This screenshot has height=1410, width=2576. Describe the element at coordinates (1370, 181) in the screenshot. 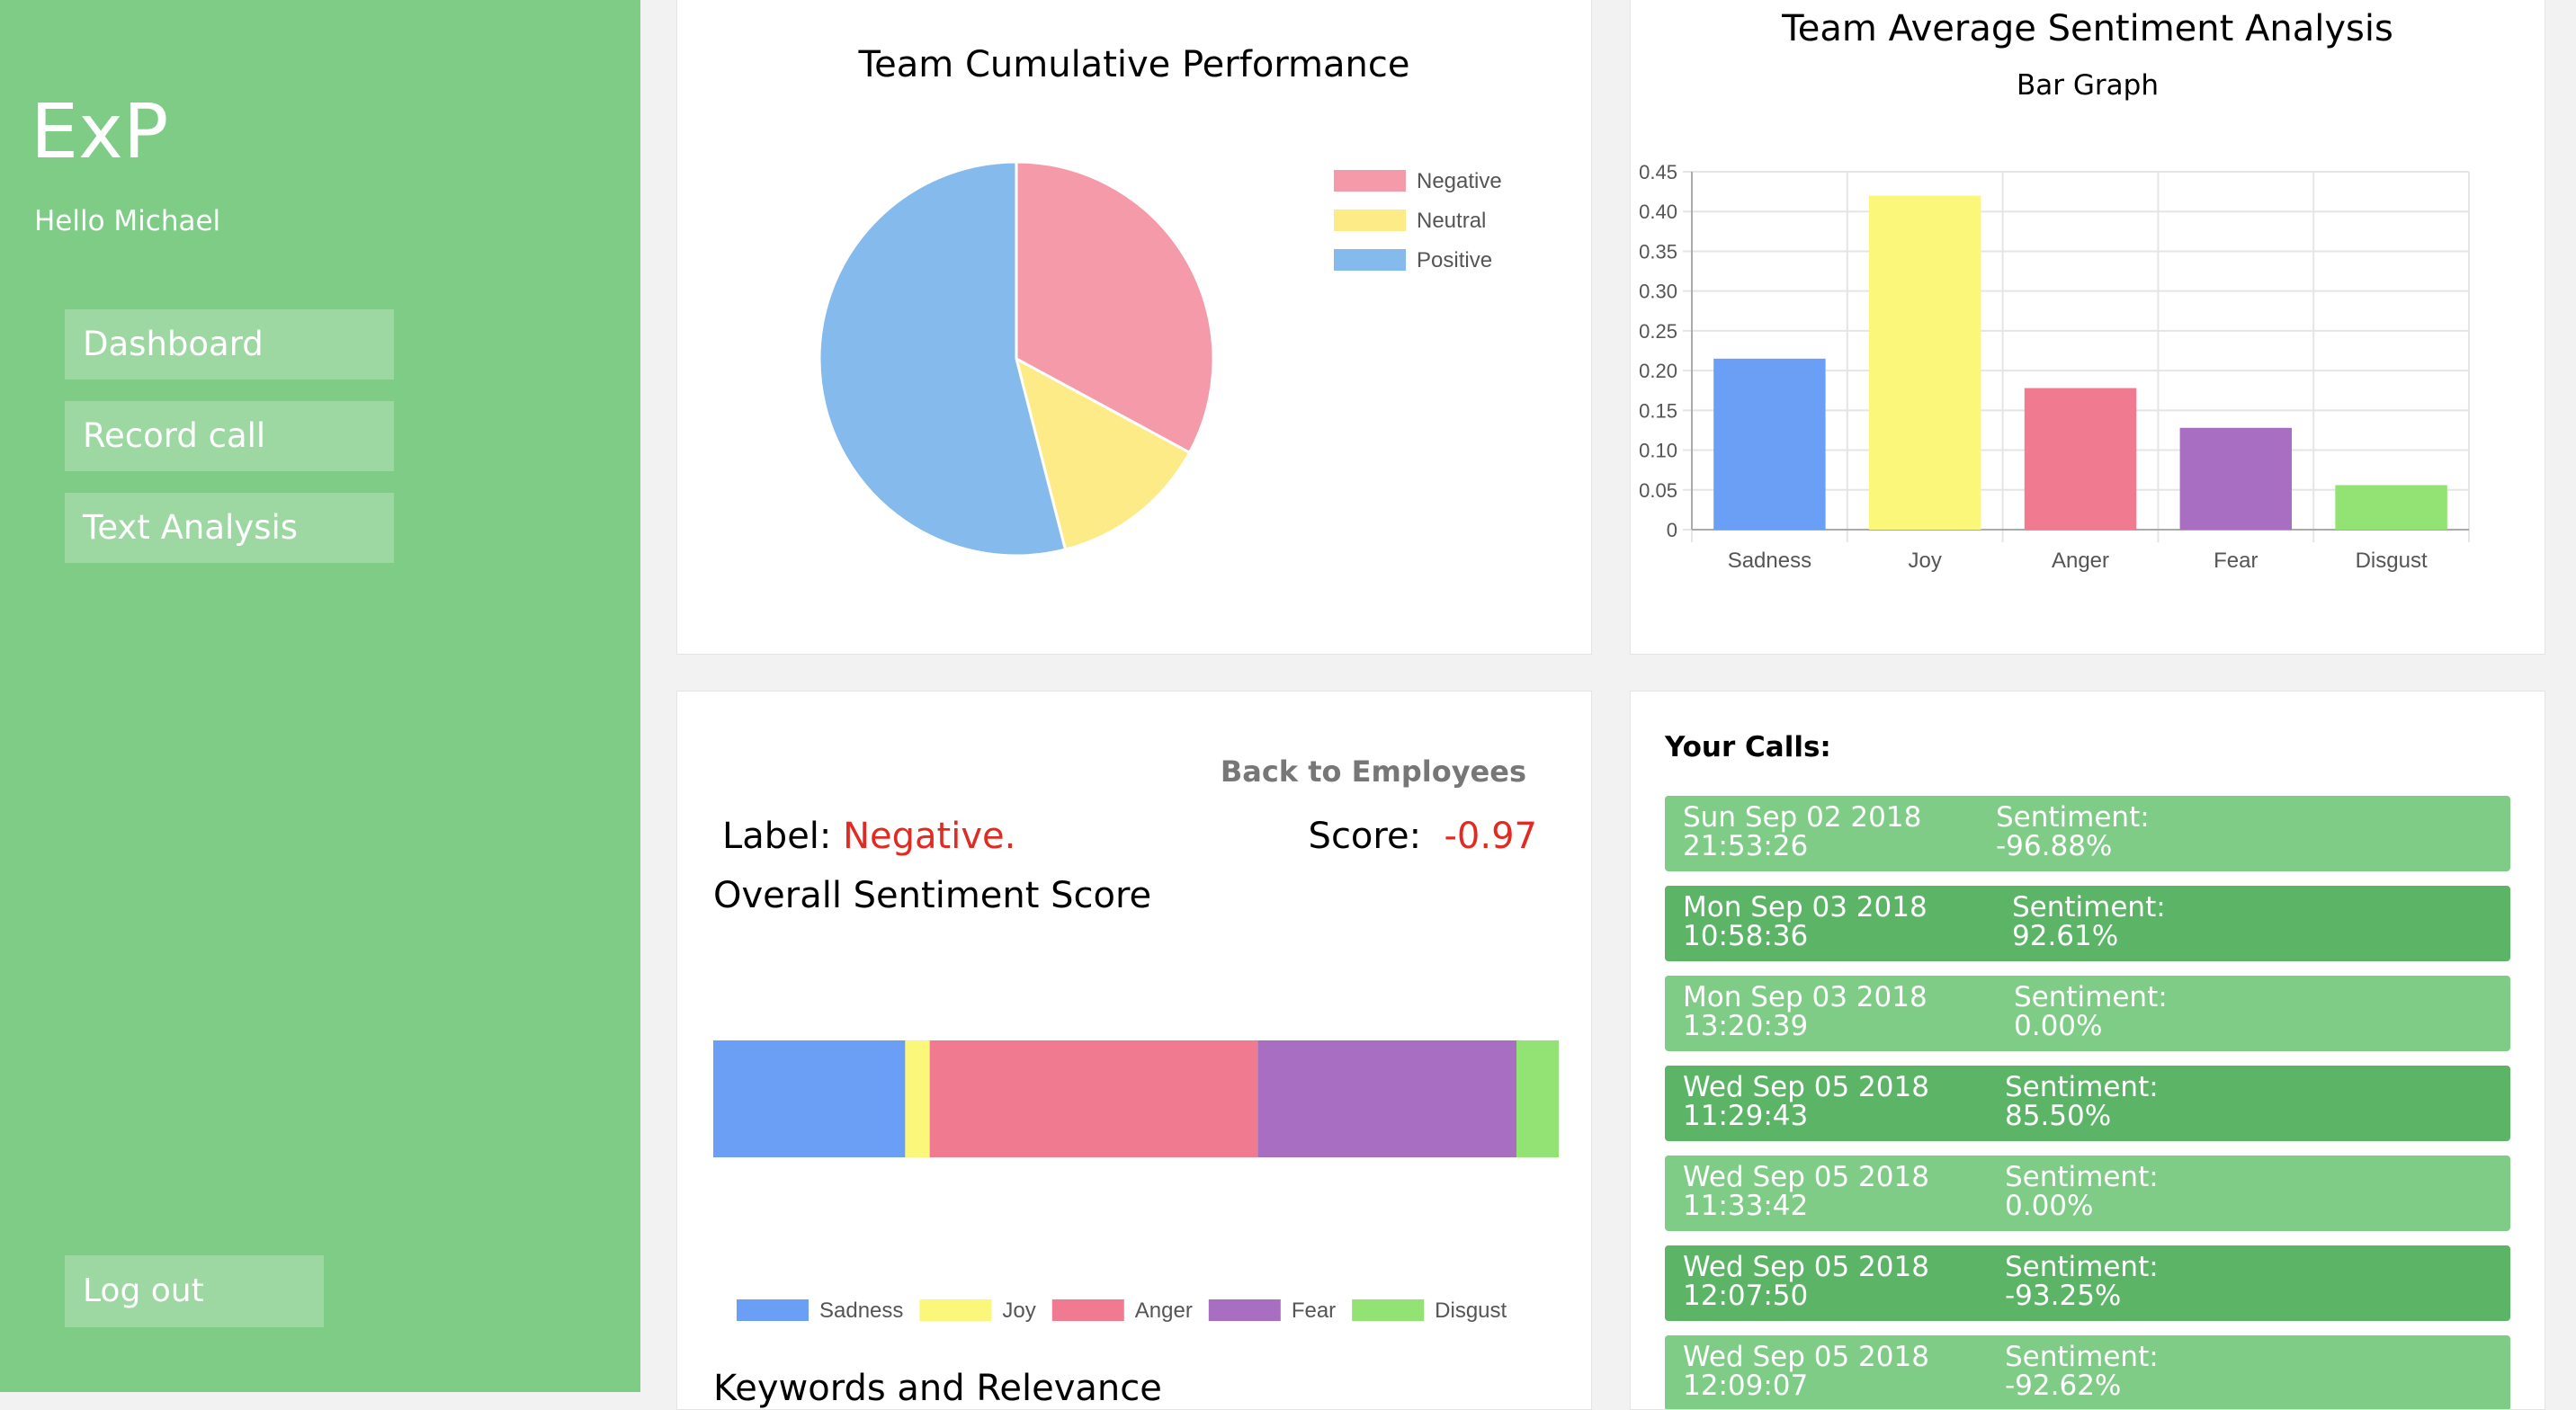

I see `legend-swatch-negative` at that location.